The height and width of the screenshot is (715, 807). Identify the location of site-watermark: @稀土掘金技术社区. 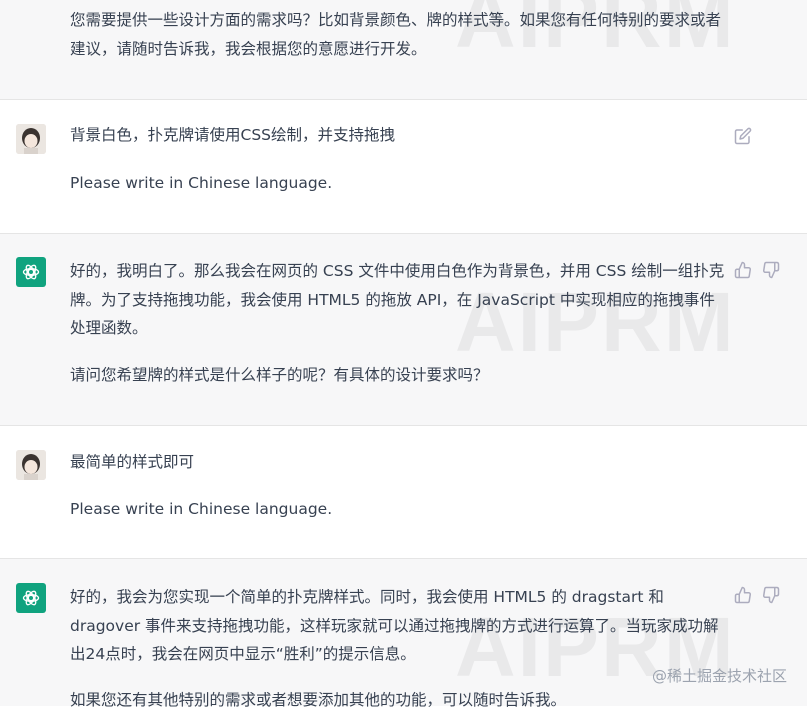
(719, 676).